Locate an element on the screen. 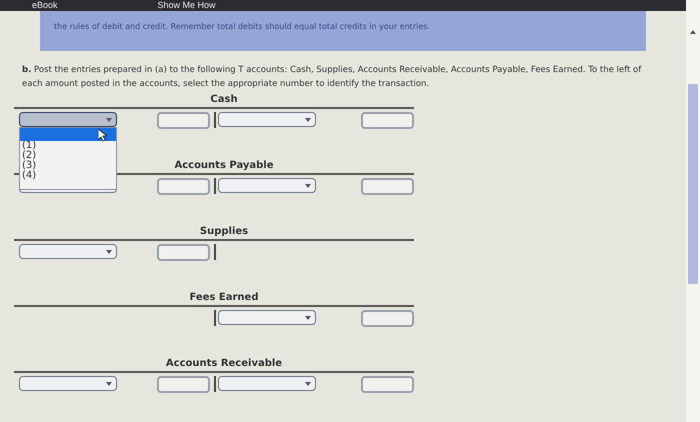 Image resolution: width=700 pixels, height=422 pixels. scroll-up-arrow-icon is located at coordinates (693, 32).